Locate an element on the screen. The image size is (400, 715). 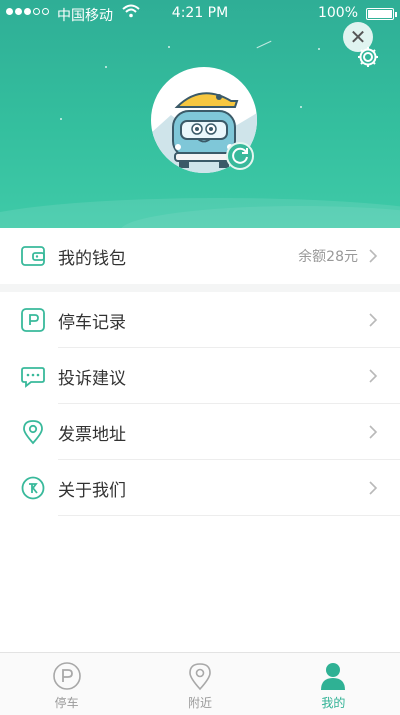
battery-icon is located at coordinates (381, 14).